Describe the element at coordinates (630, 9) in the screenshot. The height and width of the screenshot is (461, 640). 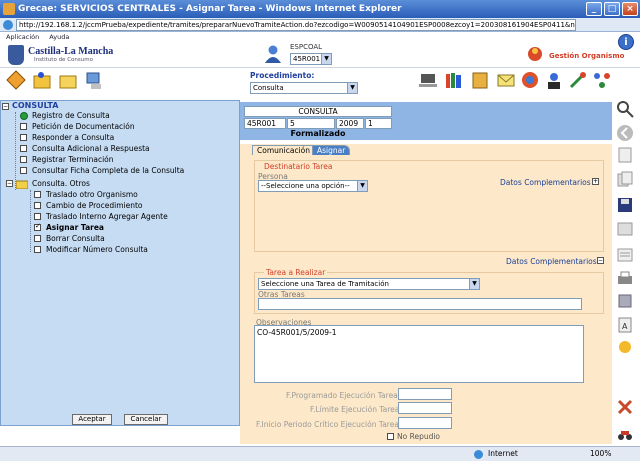
I see `close-button: ×` at that location.